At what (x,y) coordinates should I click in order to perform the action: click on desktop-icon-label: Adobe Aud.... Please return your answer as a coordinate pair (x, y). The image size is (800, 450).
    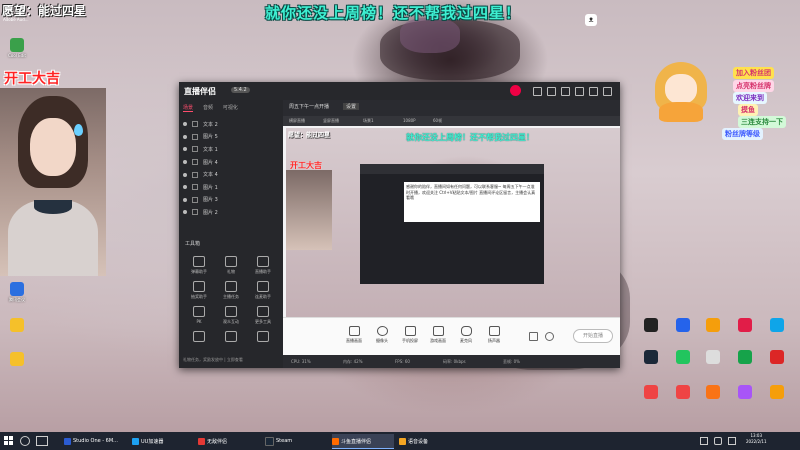
    Looking at the image, I should click on (16, 19).